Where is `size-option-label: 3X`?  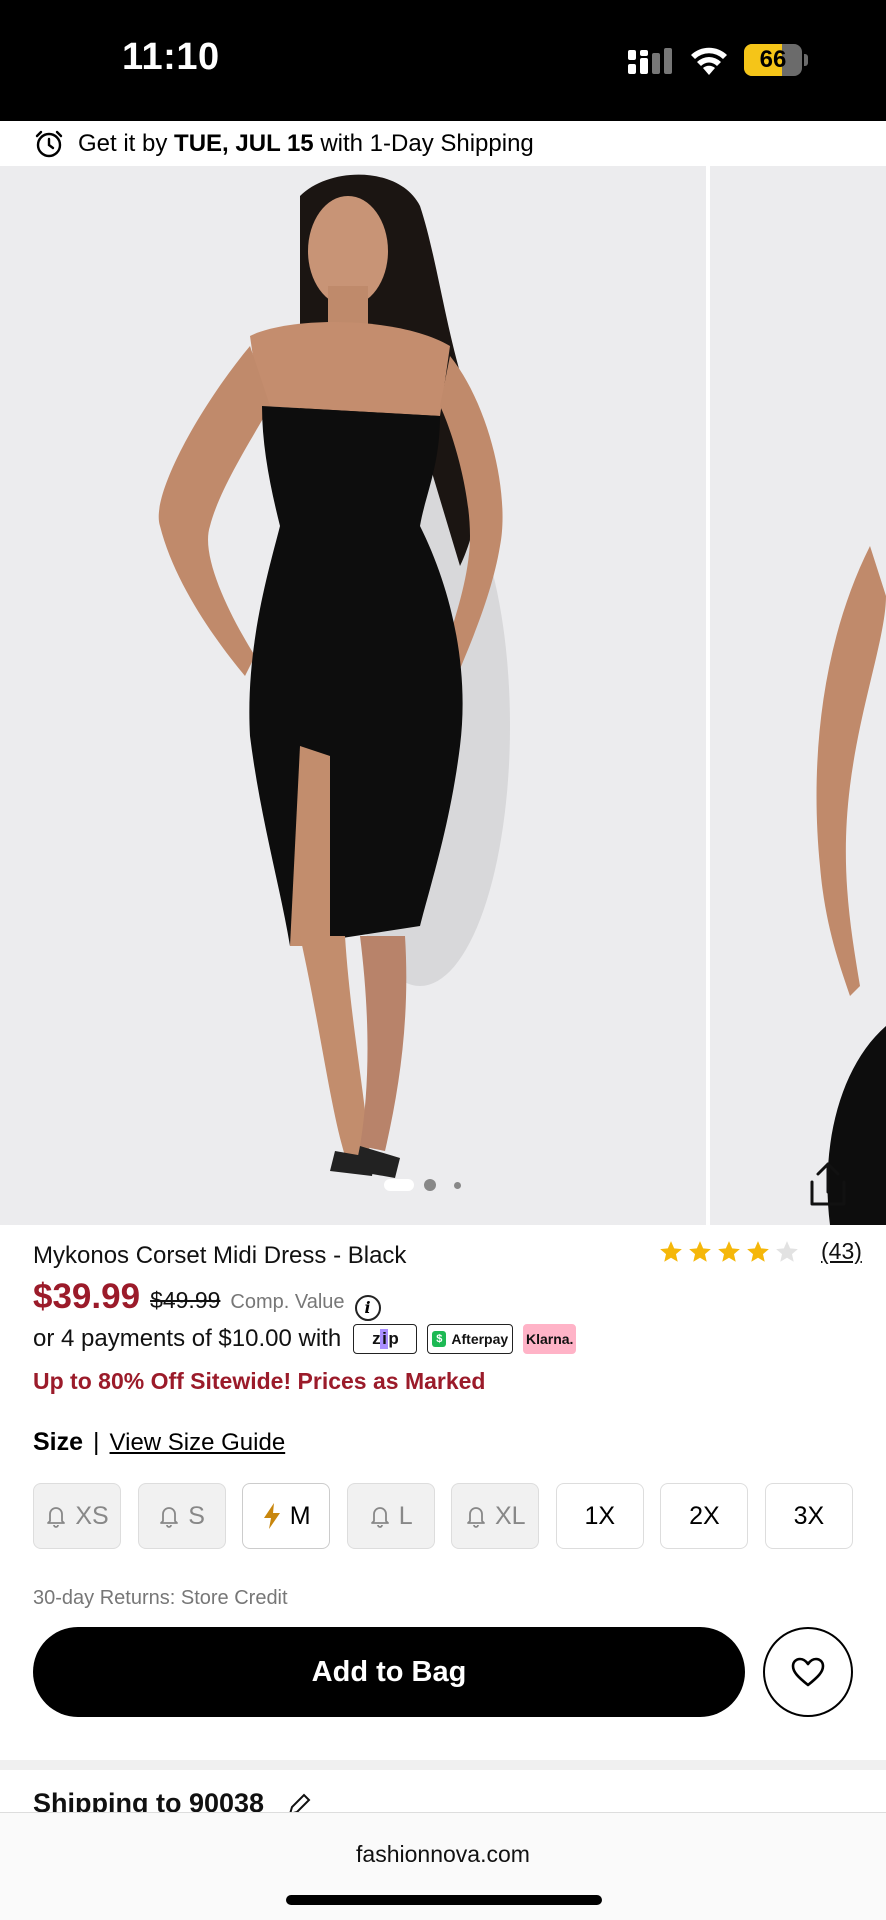
size-option-label: 3X is located at coordinates (809, 1515).